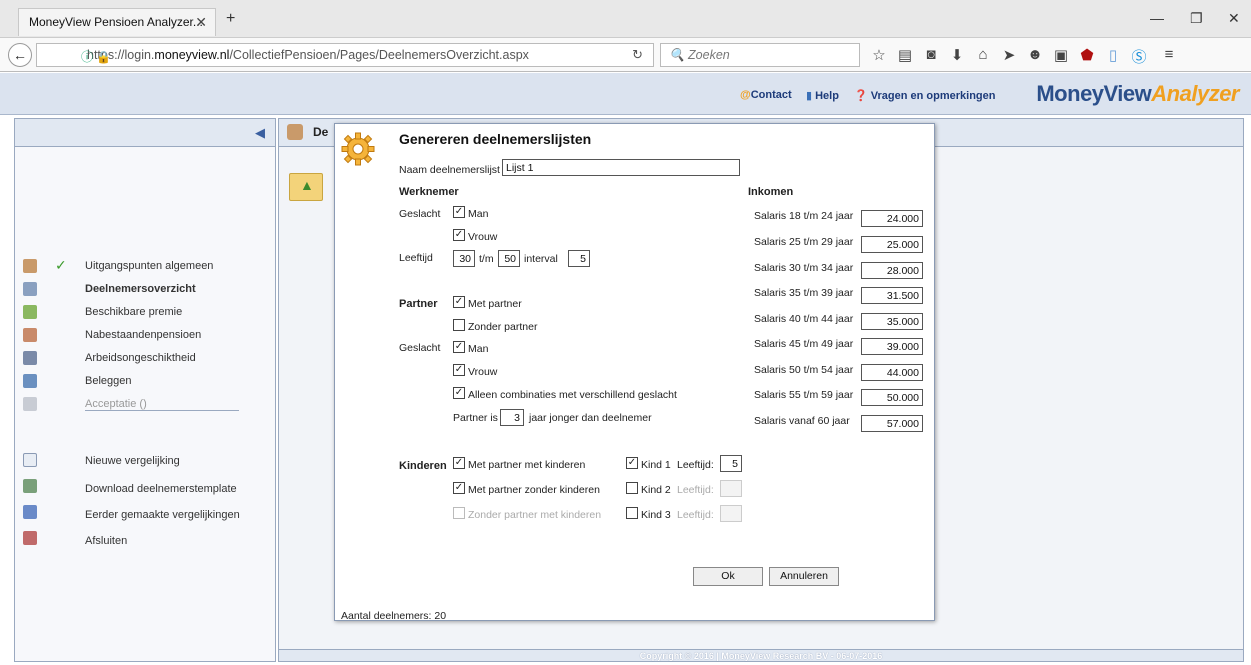  Describe the element at coordinates (892, 423) in the screenshot. I see `salary-input: 57.000` at that location.